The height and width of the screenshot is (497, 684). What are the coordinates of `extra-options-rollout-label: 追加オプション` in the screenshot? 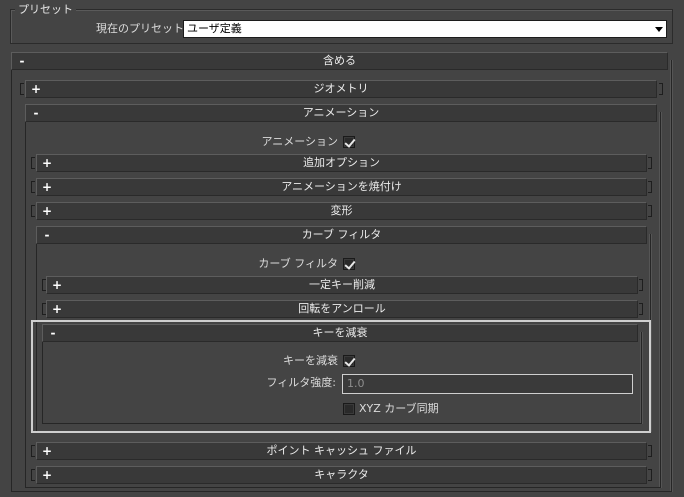 It's located at (341, 162).